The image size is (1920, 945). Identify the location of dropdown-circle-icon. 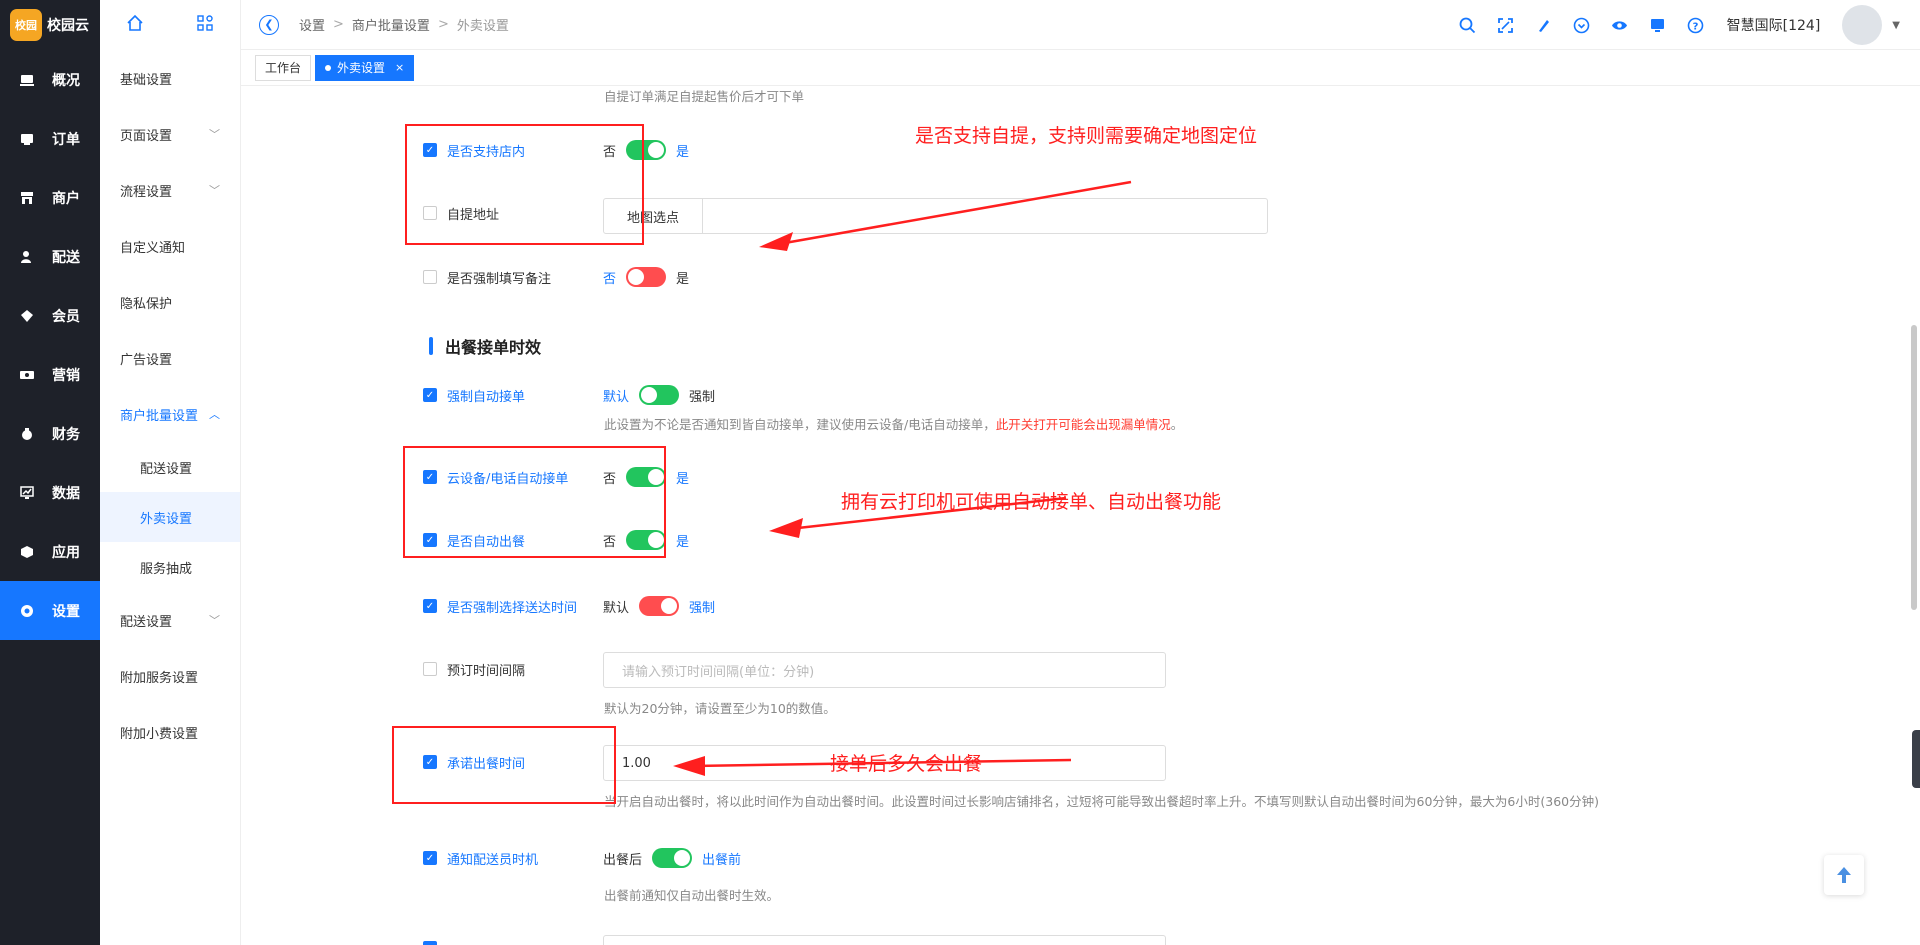
(1582, 25).